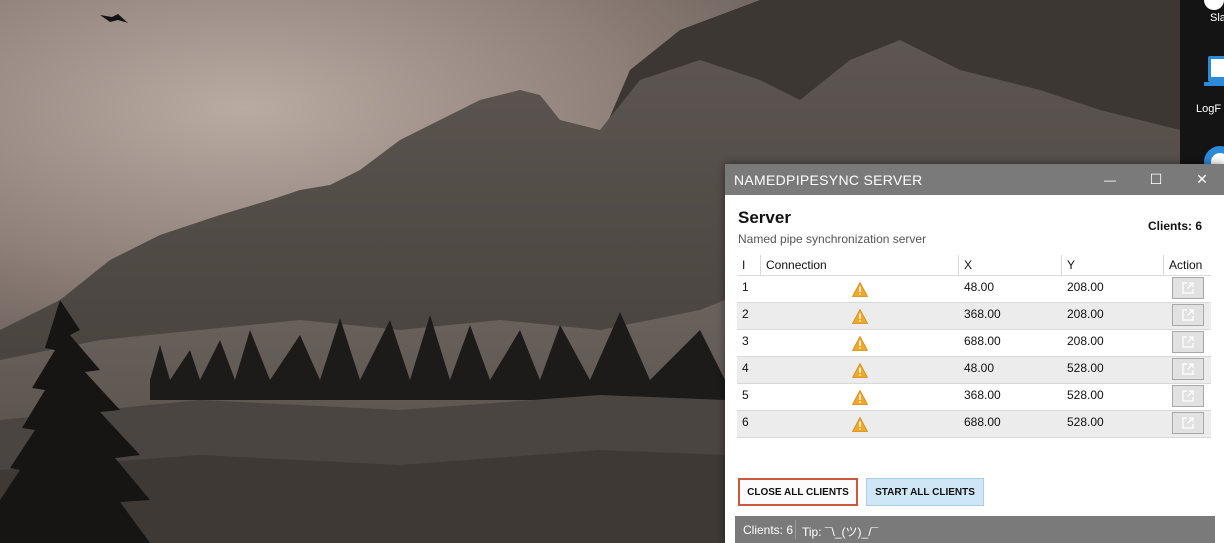 This screenshot has width=1224, height=543. What do you see at coordinates (1214, 5) in the screenshot?
I see `slack-icon` at bounding box center [1214, 5].